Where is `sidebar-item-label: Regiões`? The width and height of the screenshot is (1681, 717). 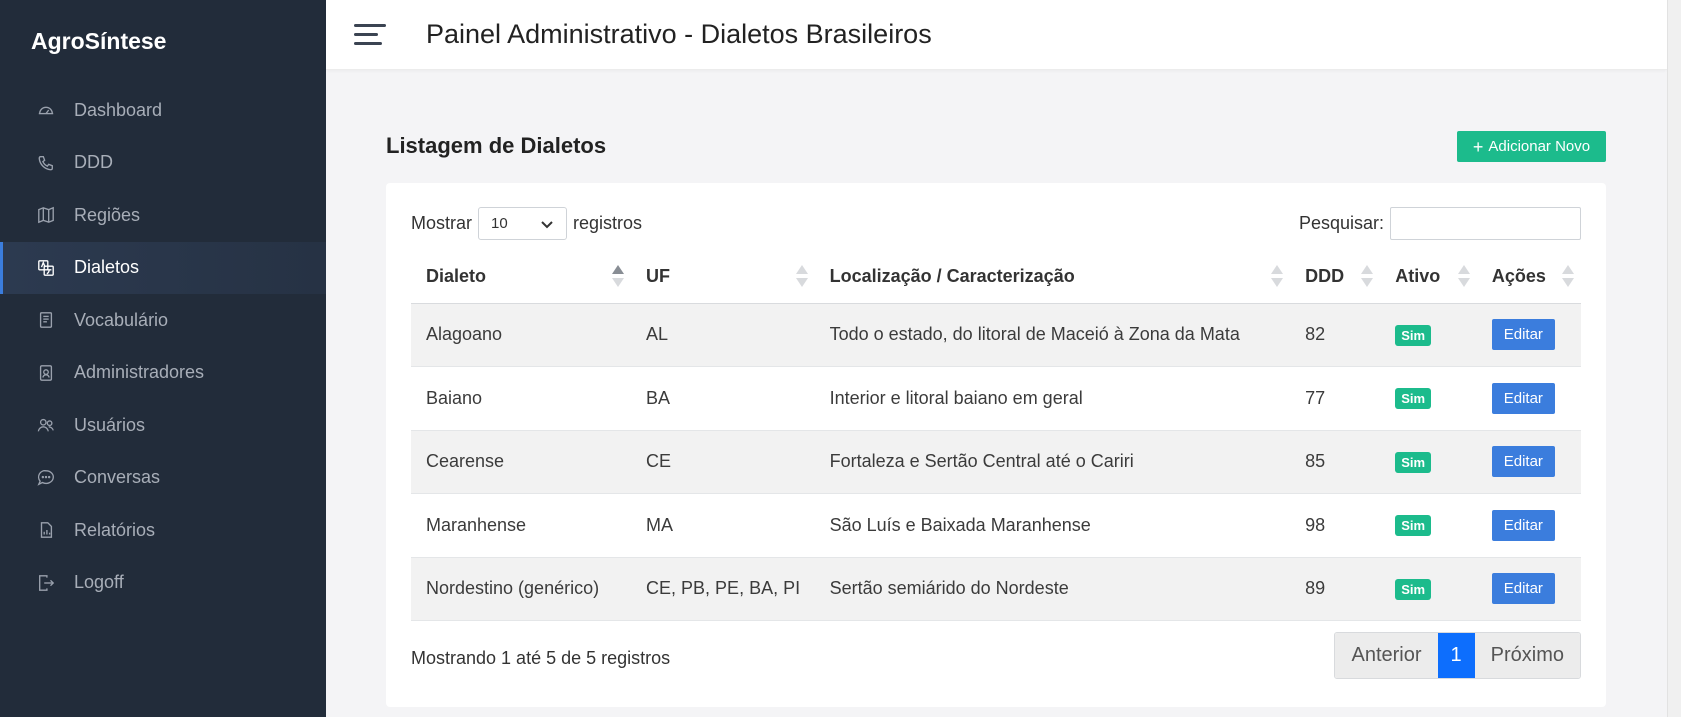
sidebar-item-label: Regiões is located at coordinates (107, 214).